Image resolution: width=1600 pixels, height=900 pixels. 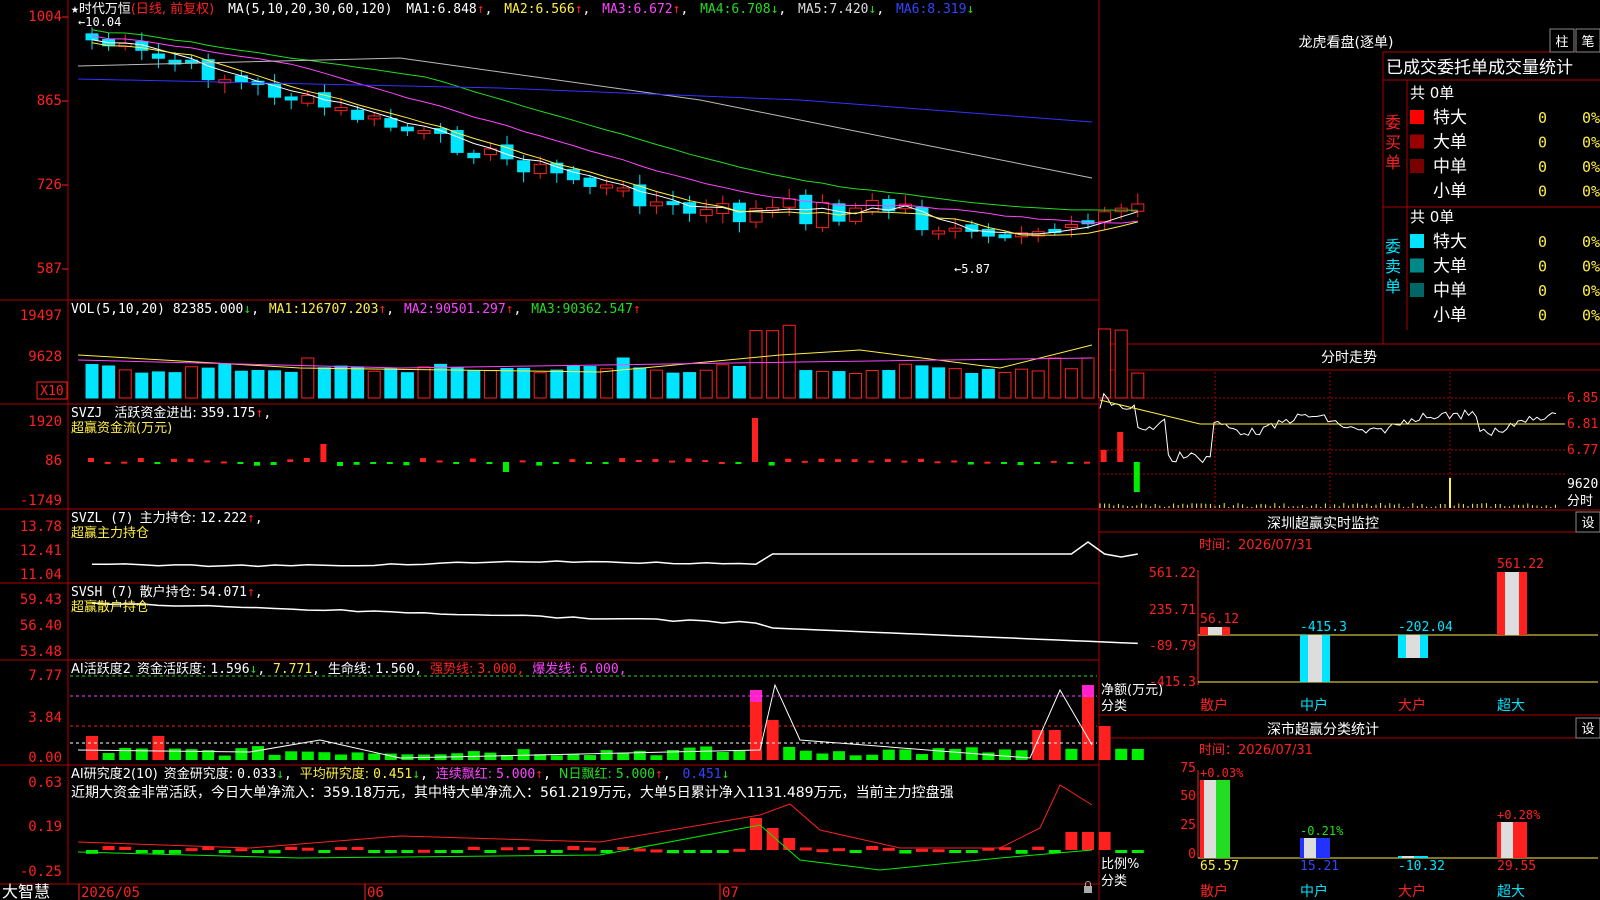 I want to click on svzj-sub: 超赢资金流(万元), so click(x=121, y=428).